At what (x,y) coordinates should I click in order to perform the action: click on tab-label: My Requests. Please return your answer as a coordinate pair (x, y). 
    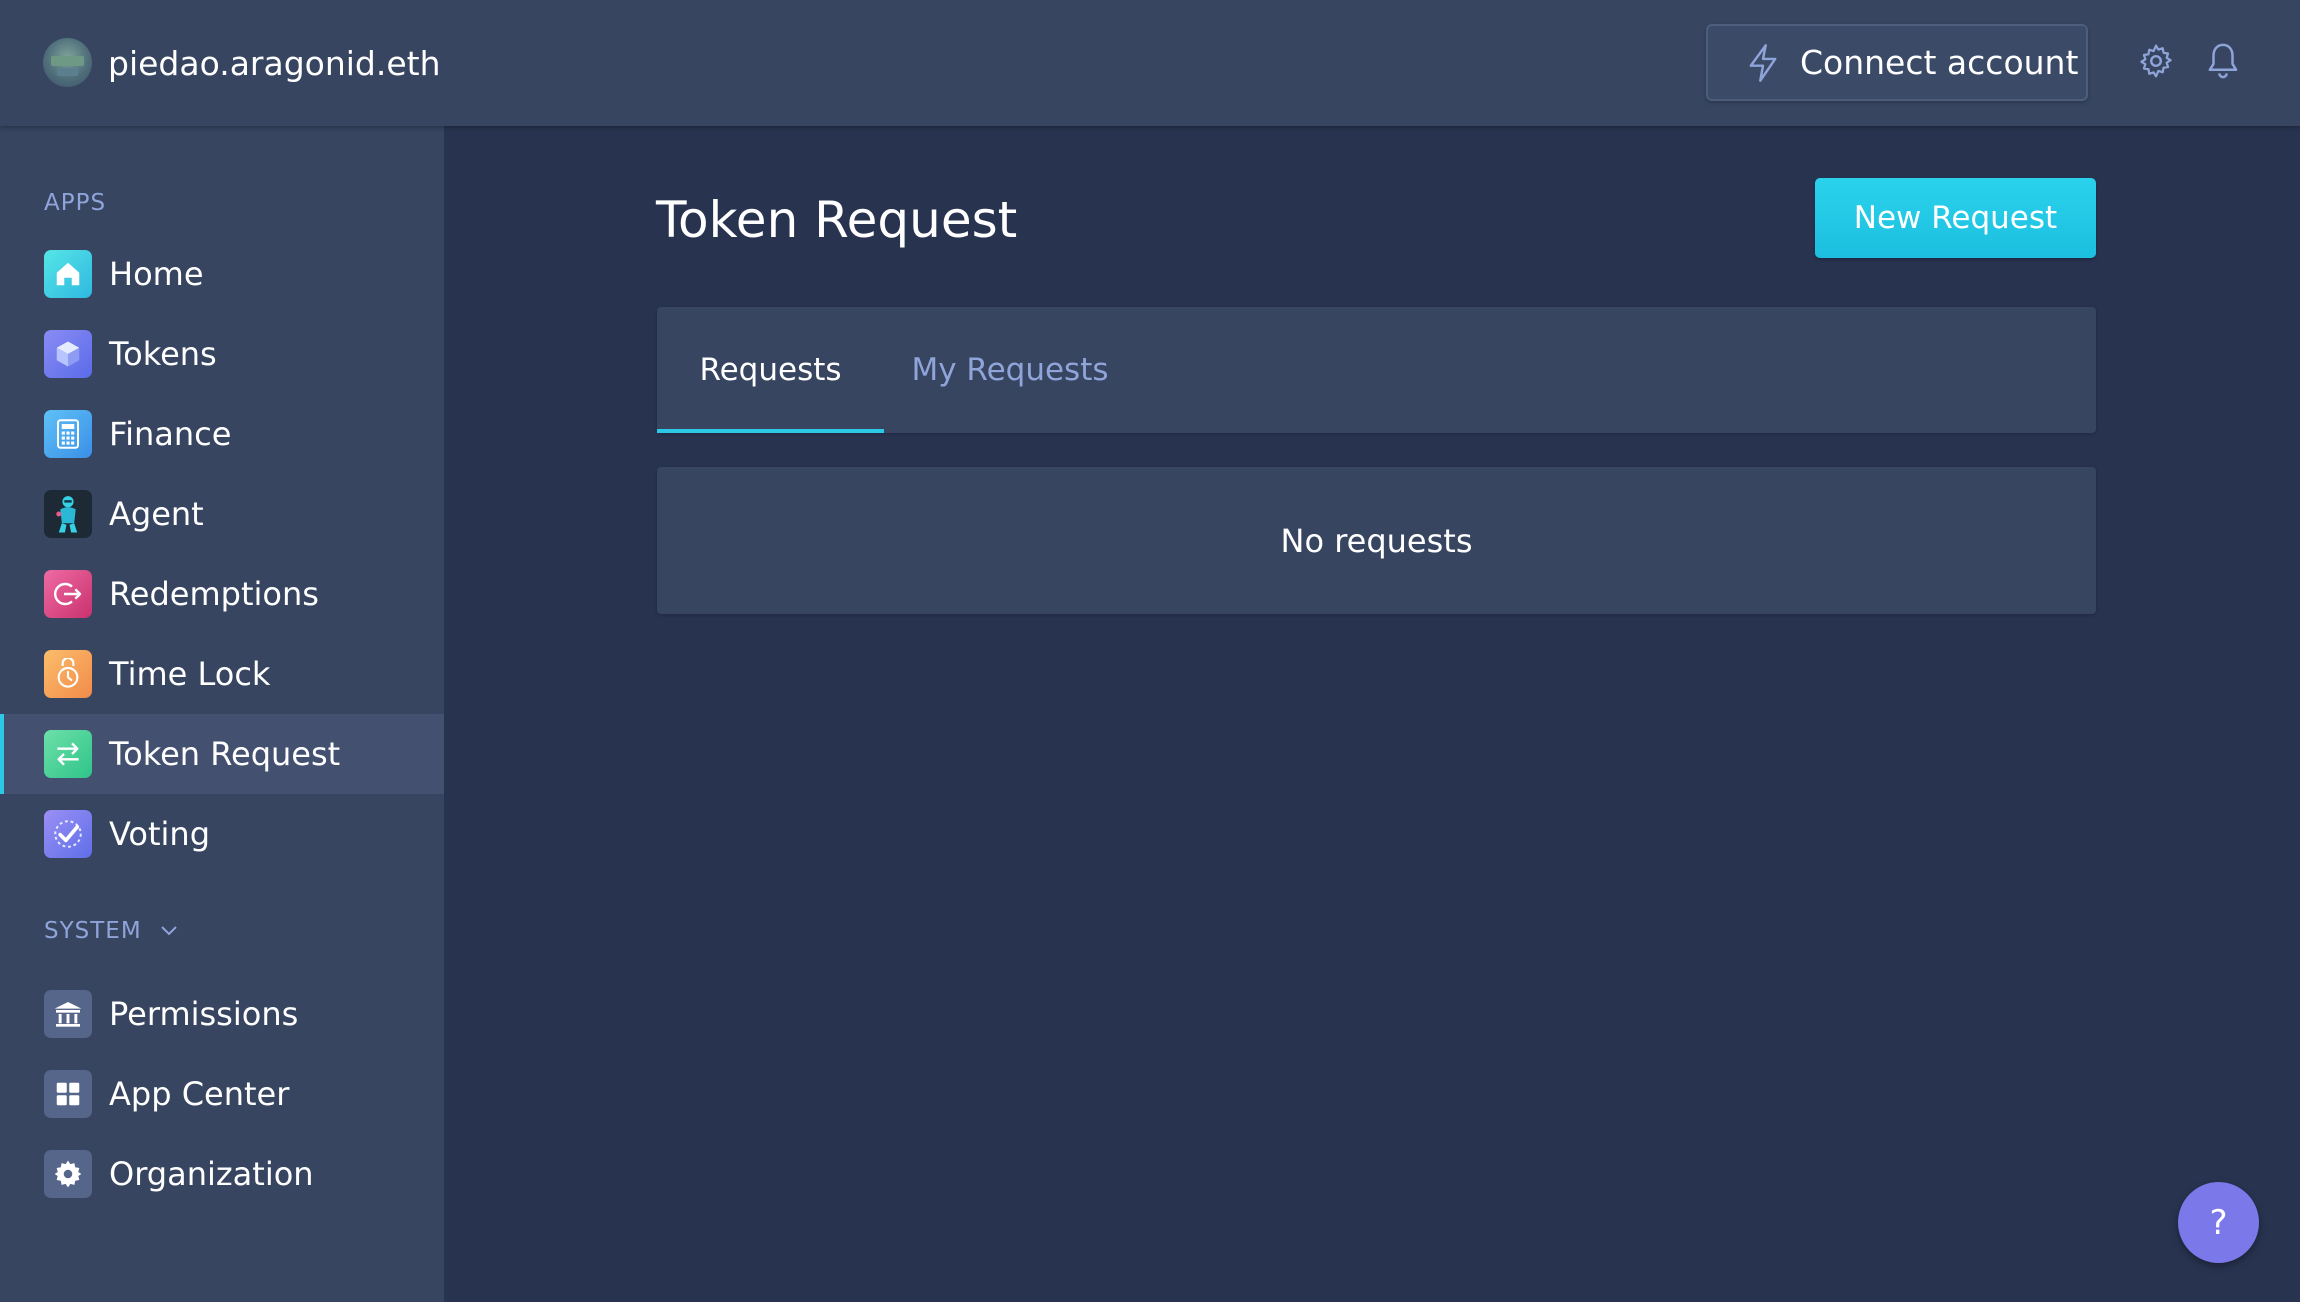
    Looking at the image, I should click on (1010, 370).